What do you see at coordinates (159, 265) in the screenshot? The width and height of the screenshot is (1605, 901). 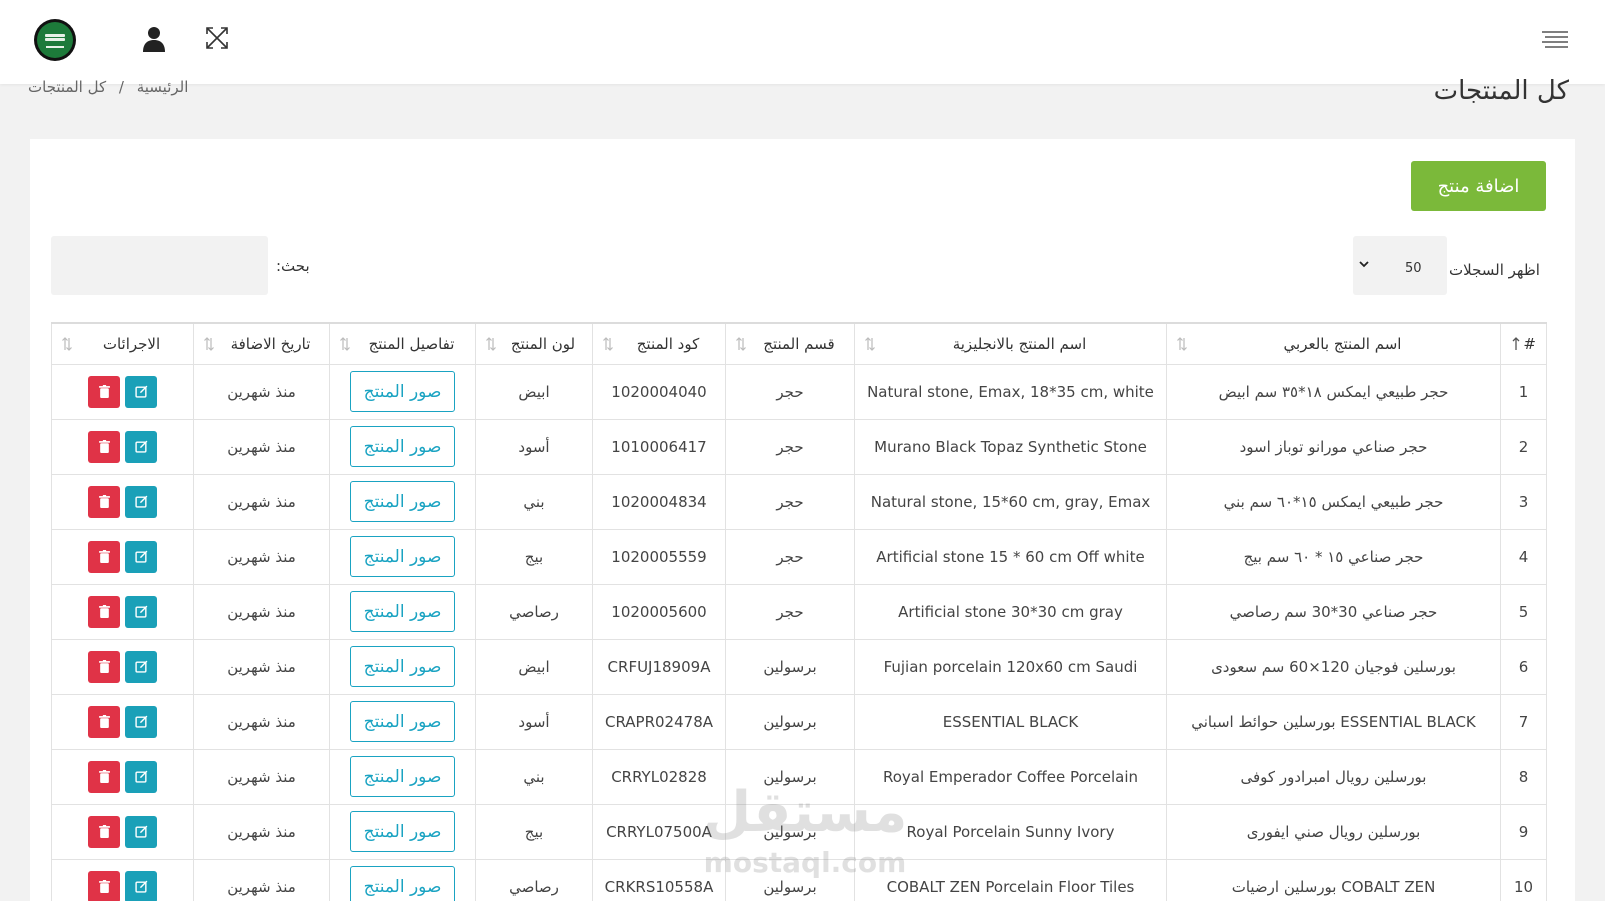 I see `search-input` at bounding box center [159, 265].